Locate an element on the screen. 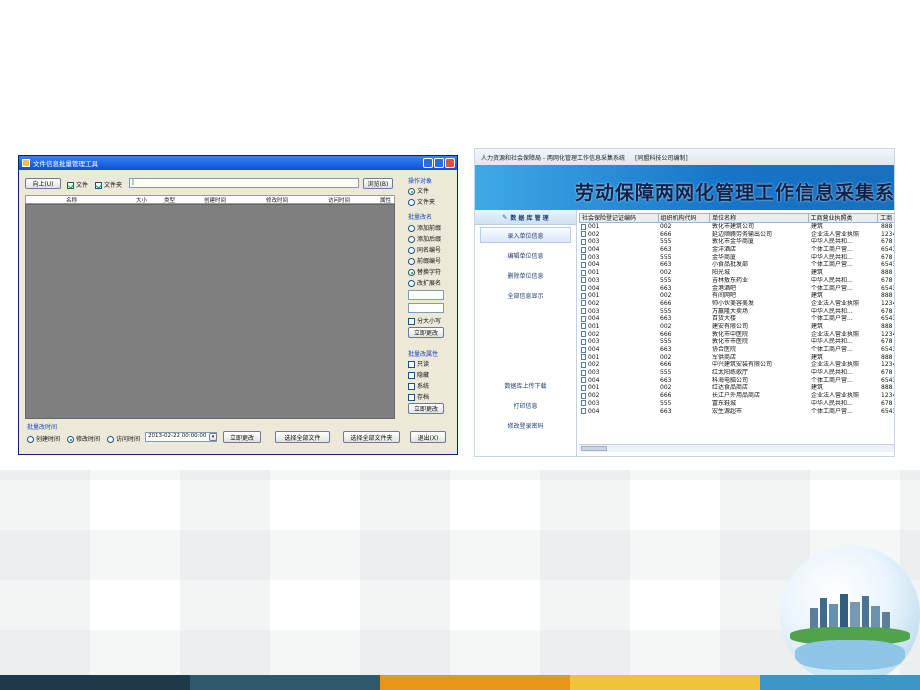 This screenshot has height=690, width=920. col-unit-name: 单位名称 is located at coordinates (759, 218).